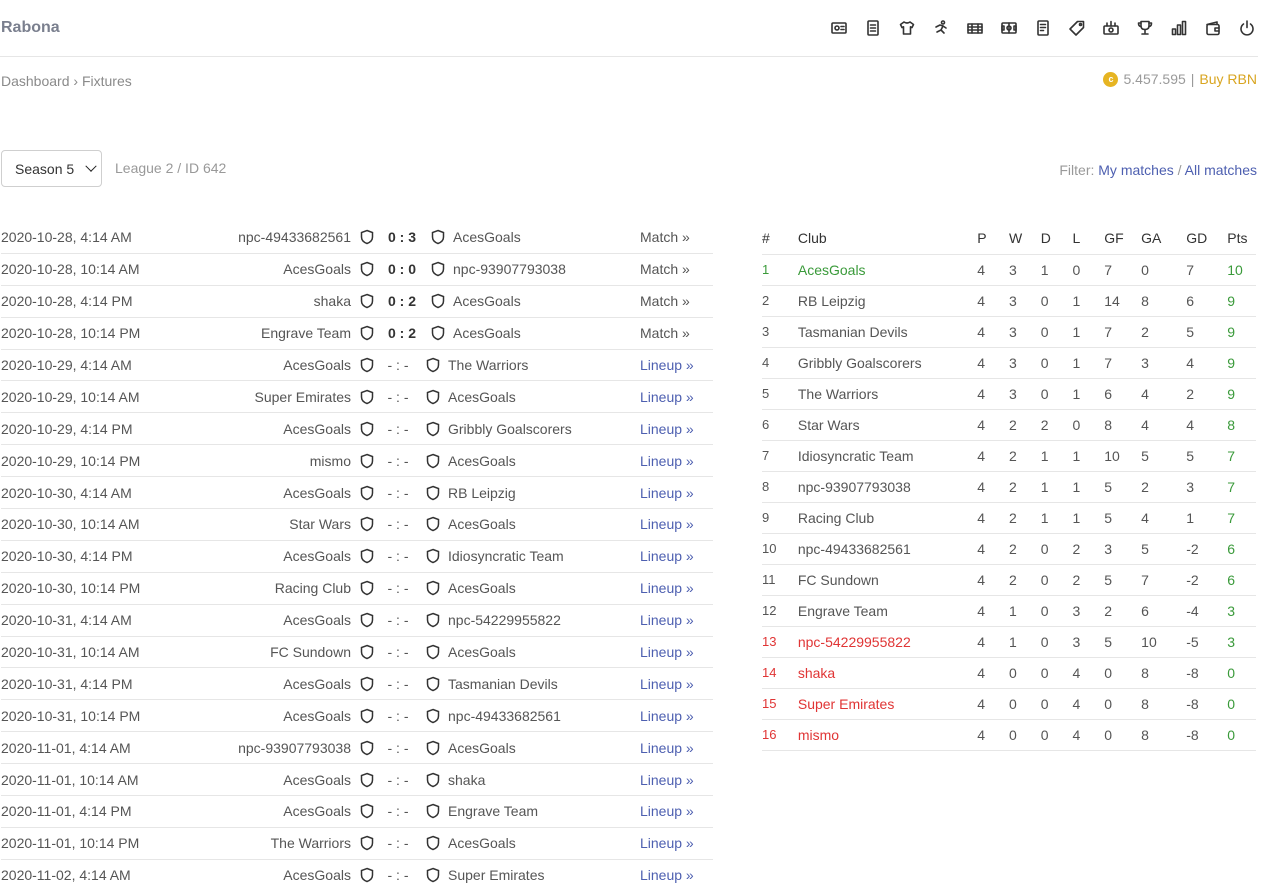 This screenshot has height=890, width=1280. Describe the element at coordinates (488, 365) in the screenshot. I see `fixture-away-team: The Warriors` at that location.